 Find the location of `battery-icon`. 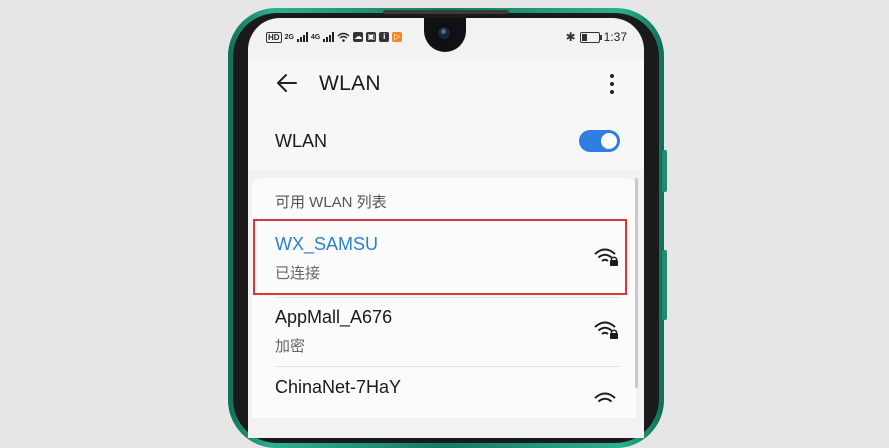

battery-icon is located at coordinates (590, 37).